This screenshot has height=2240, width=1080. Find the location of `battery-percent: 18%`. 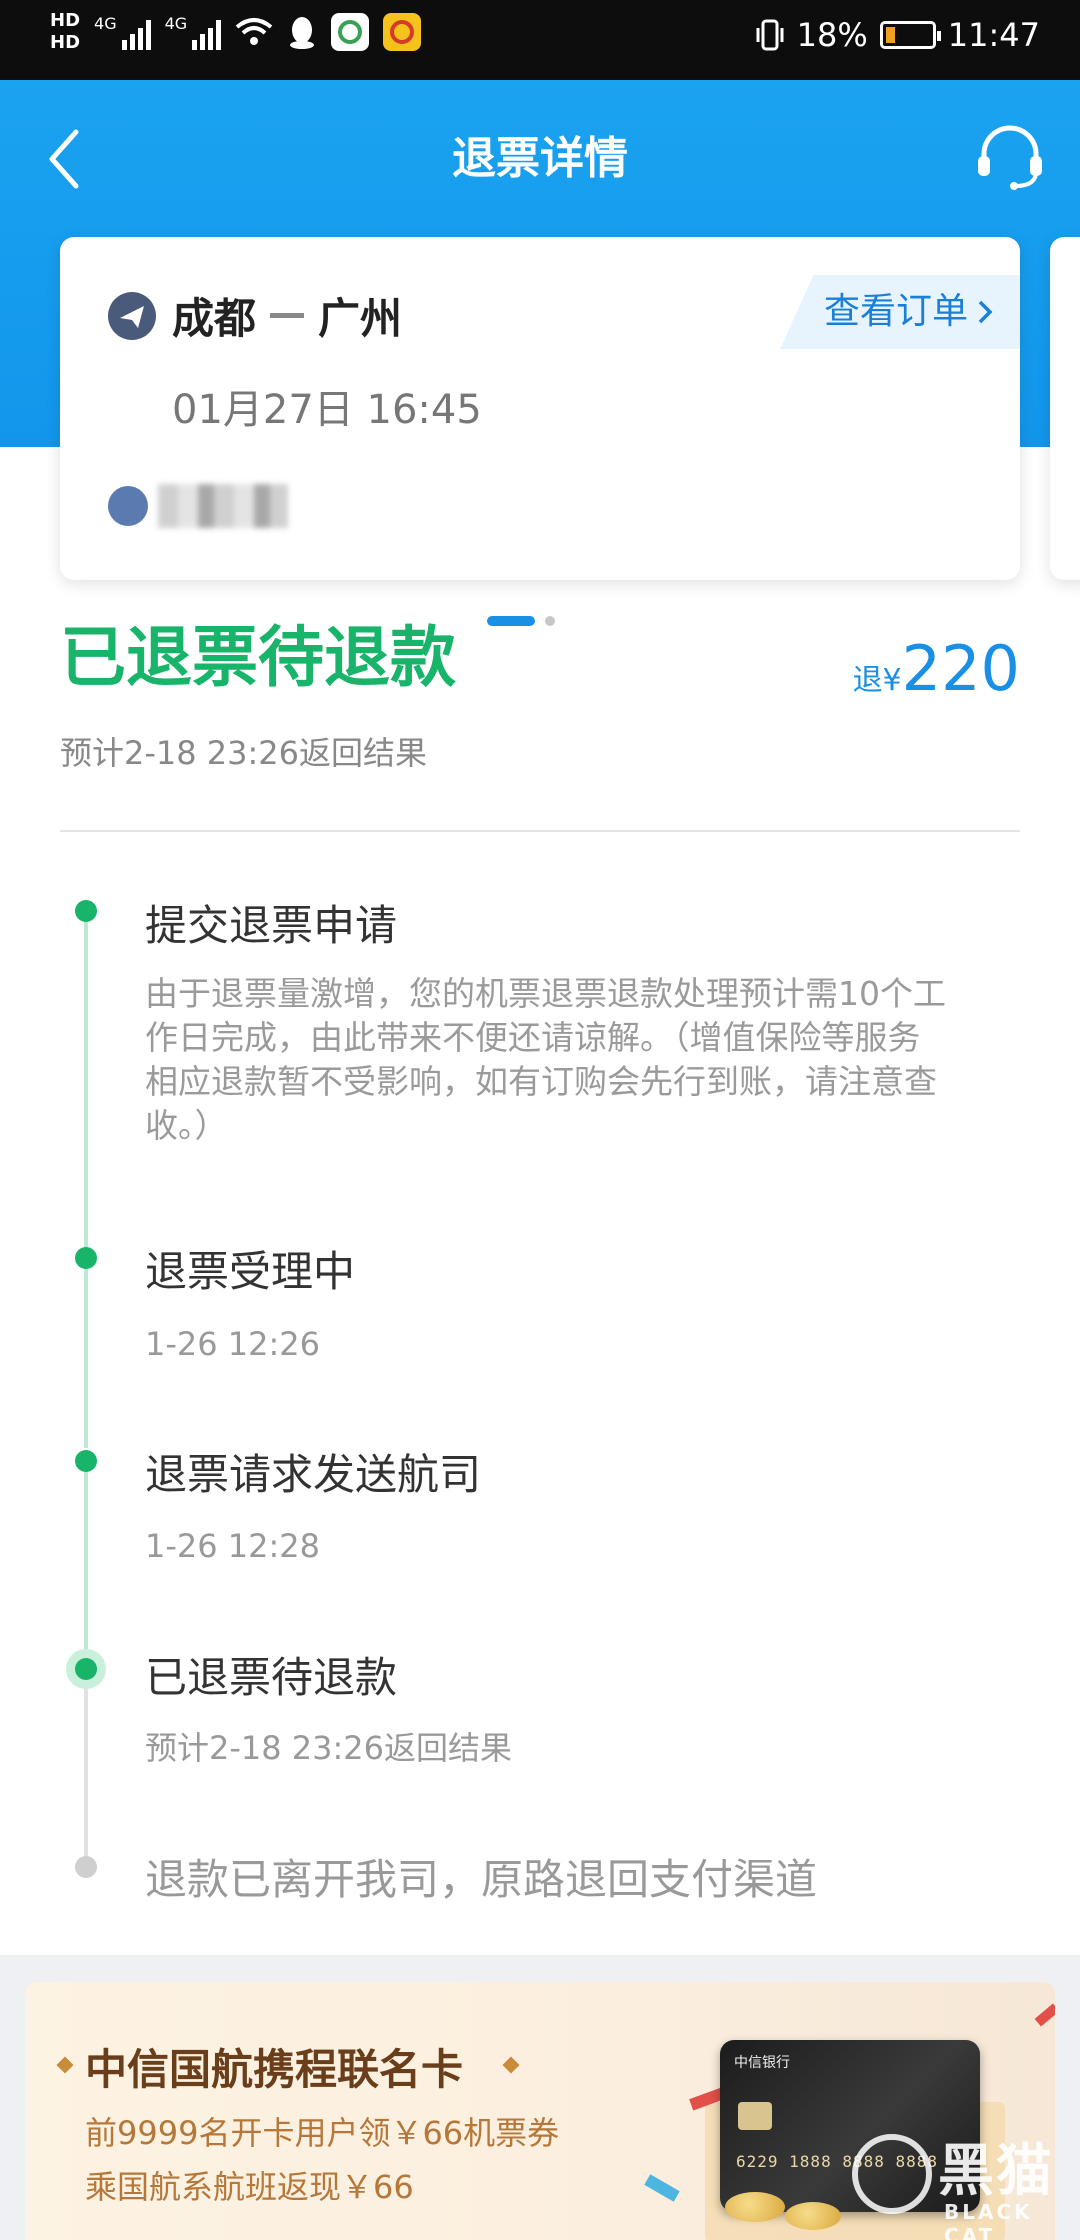

battery-percent: 18% is located at coordinates (832, 35).